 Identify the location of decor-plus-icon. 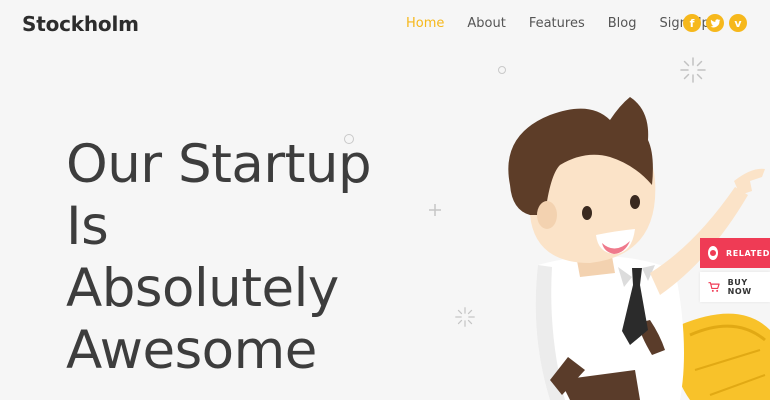
(435, 210).